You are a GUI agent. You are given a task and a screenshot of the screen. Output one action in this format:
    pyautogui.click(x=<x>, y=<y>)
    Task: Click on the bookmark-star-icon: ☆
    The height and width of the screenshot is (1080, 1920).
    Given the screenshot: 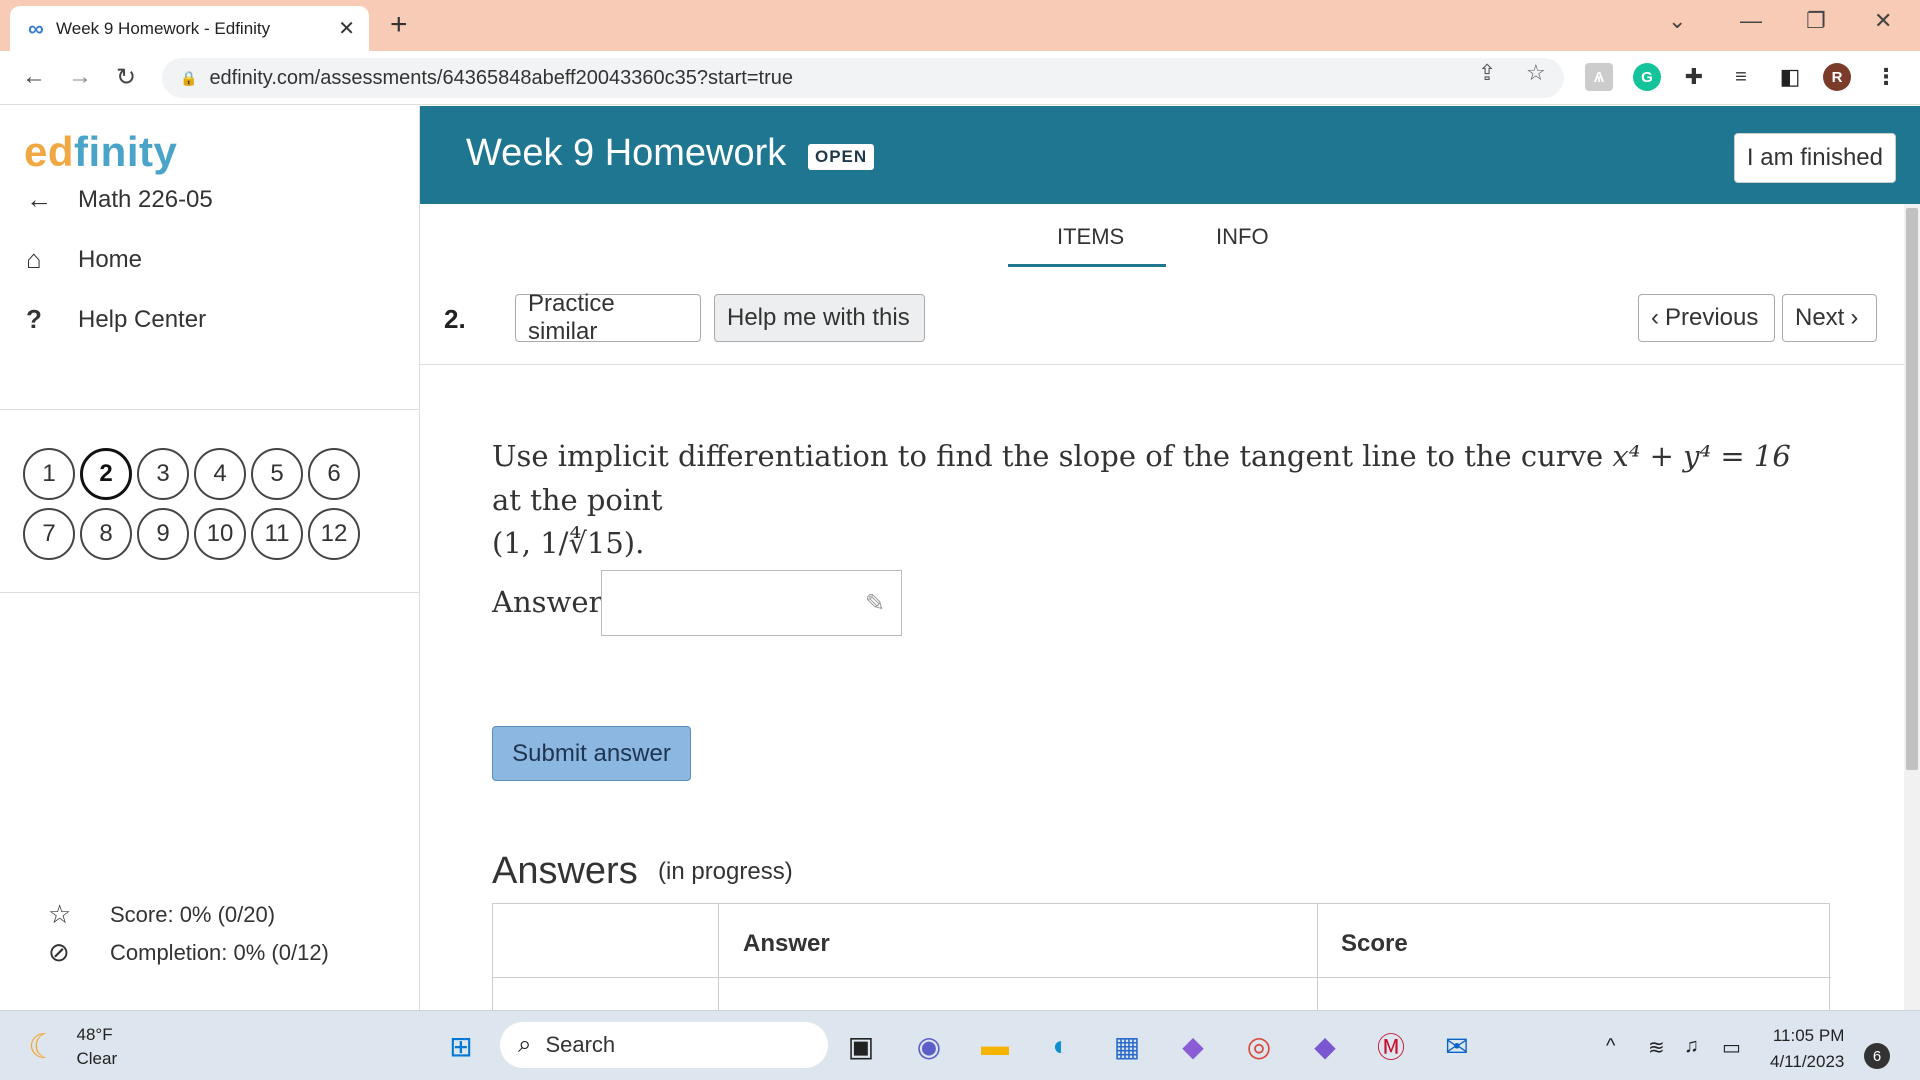 What is the action you would take?
    pyautogui.click(x=1536, y=73)
    